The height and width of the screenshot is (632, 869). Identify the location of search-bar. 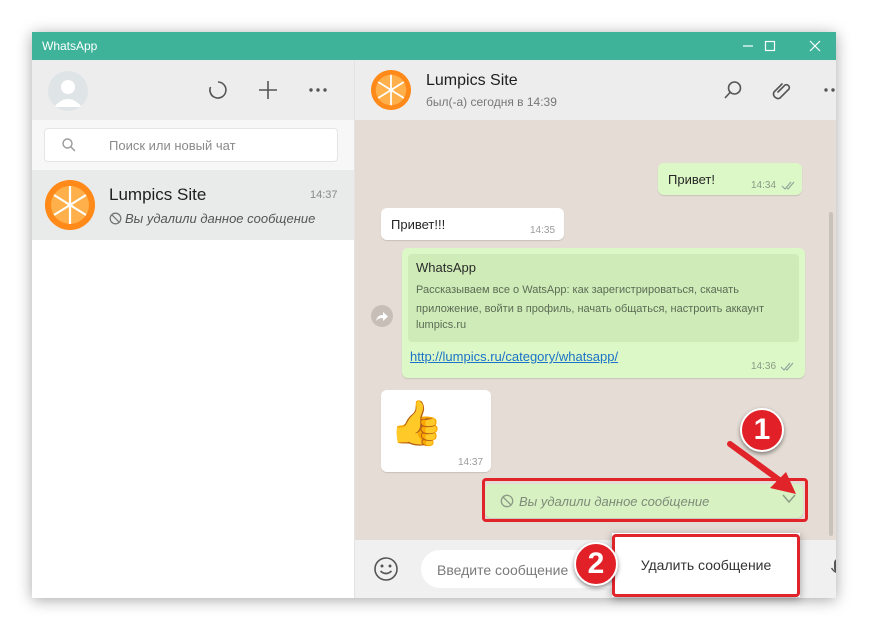
(193, 145).